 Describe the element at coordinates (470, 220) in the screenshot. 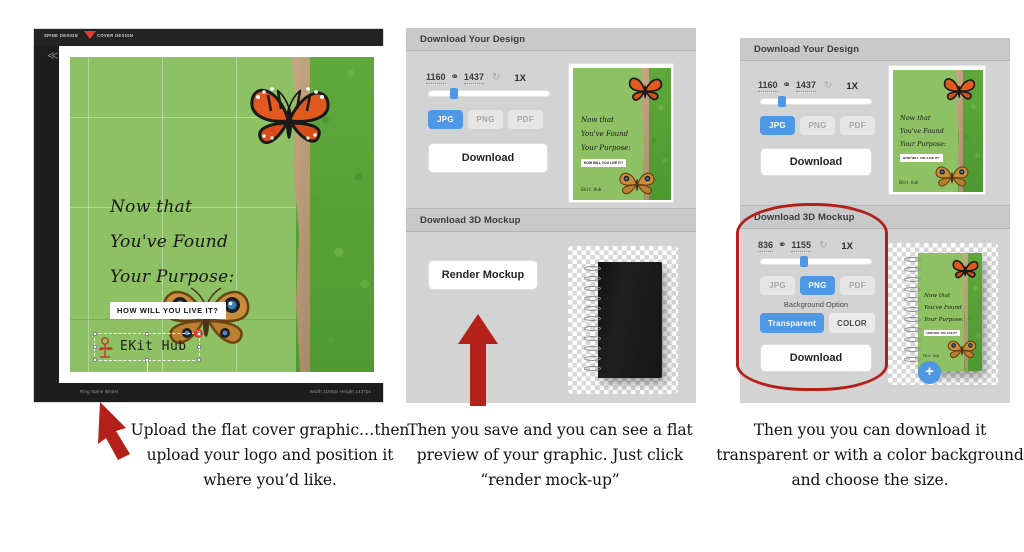

I see `mockup-section-title: Download 3D Mockup` at that location.